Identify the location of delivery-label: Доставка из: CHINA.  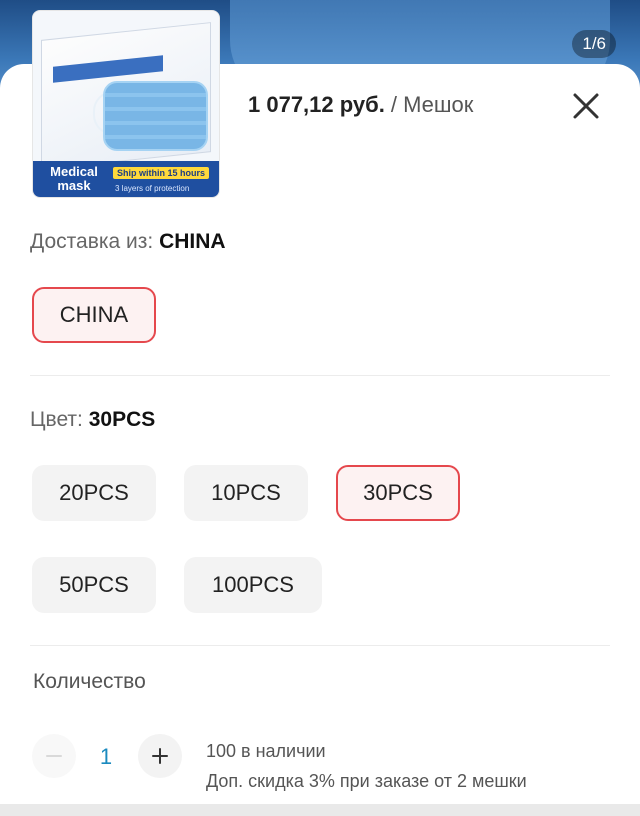
(128, 242).